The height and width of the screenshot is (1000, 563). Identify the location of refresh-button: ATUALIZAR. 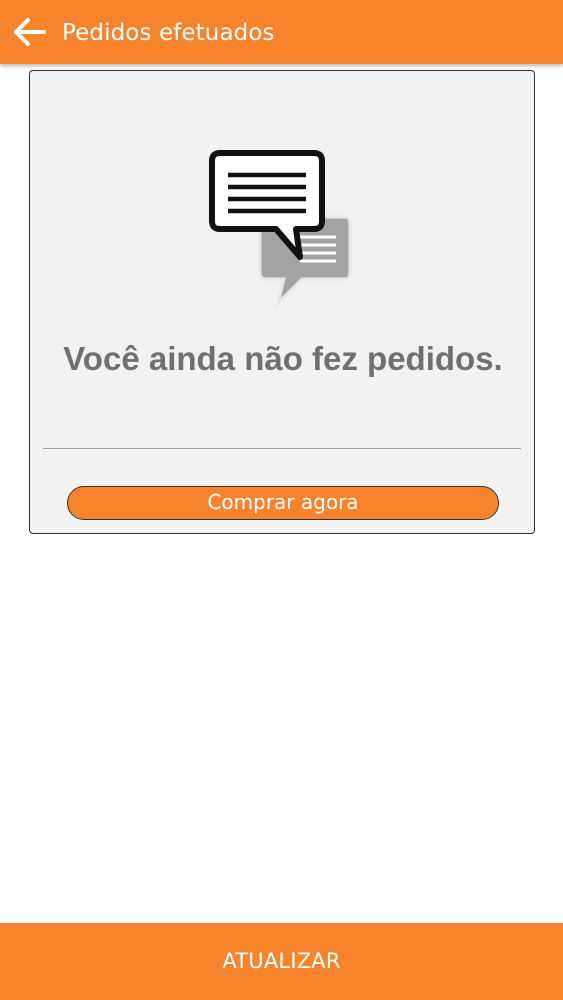
(281, 961).